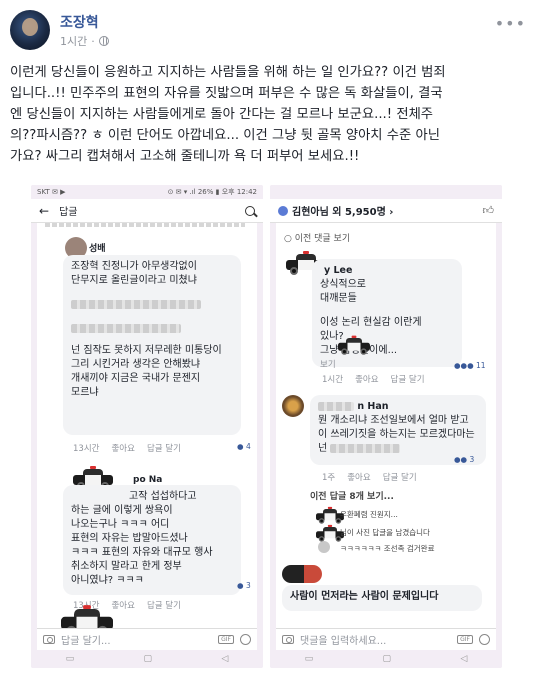  Describe the element at coordinates (373, 406) in the screenshot. I see `commenter-name: n Han` at that location.